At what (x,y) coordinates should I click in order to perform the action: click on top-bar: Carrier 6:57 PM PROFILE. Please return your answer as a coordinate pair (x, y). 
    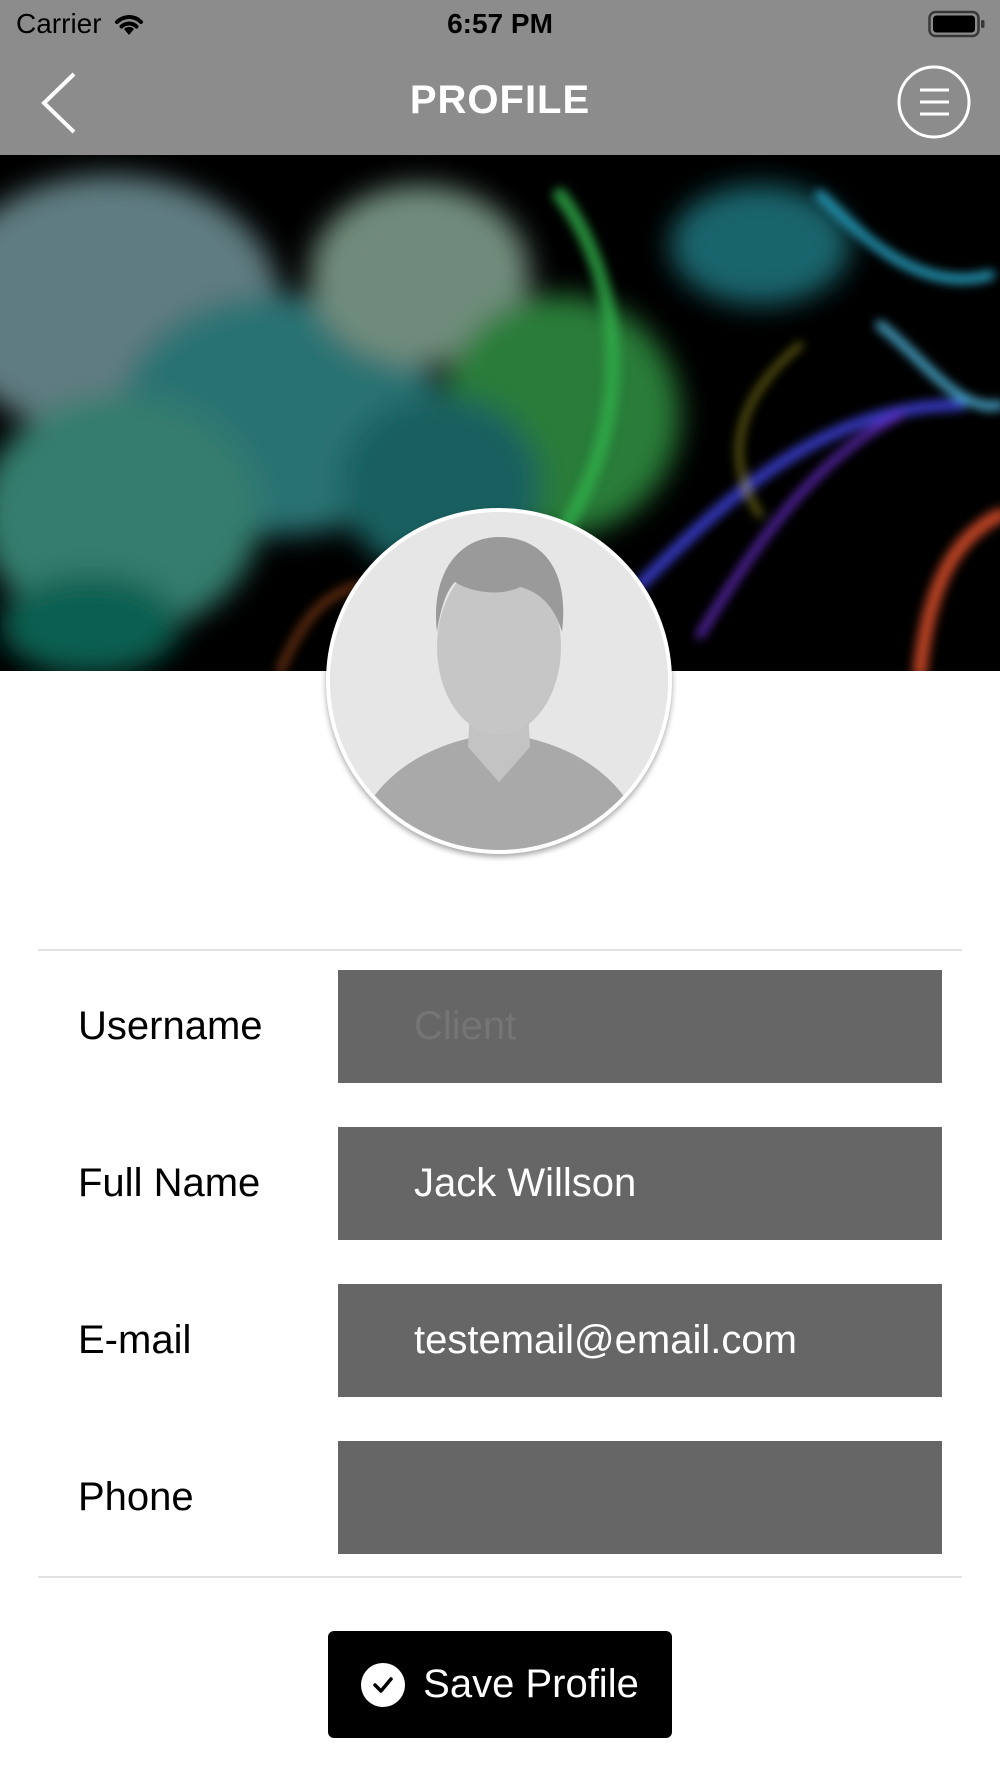
    Looking at the image, I should click on (500, 77).